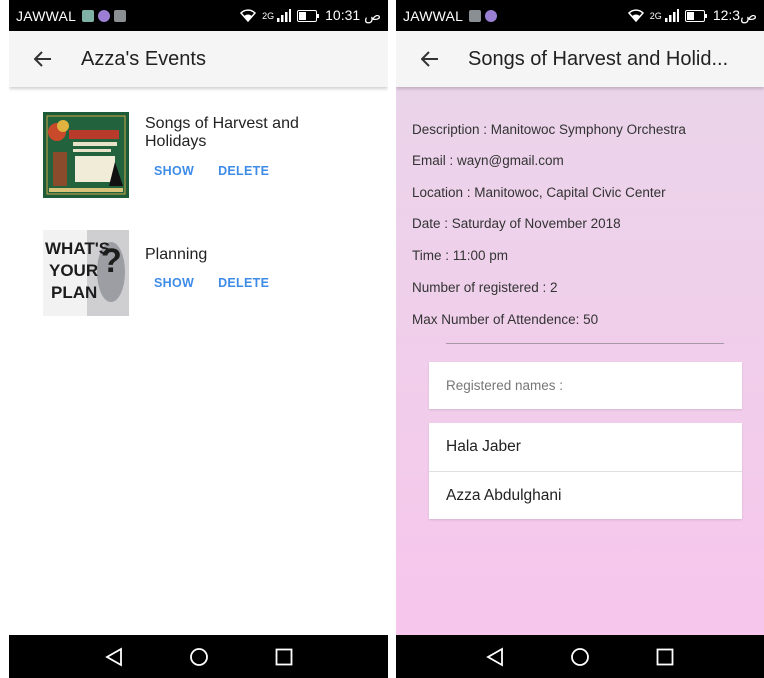 This screenshot has height=678, width=764. What do you see at coordinates (585, 343) in the screenshot?
I see `divider` at bounding box center [585, 343].